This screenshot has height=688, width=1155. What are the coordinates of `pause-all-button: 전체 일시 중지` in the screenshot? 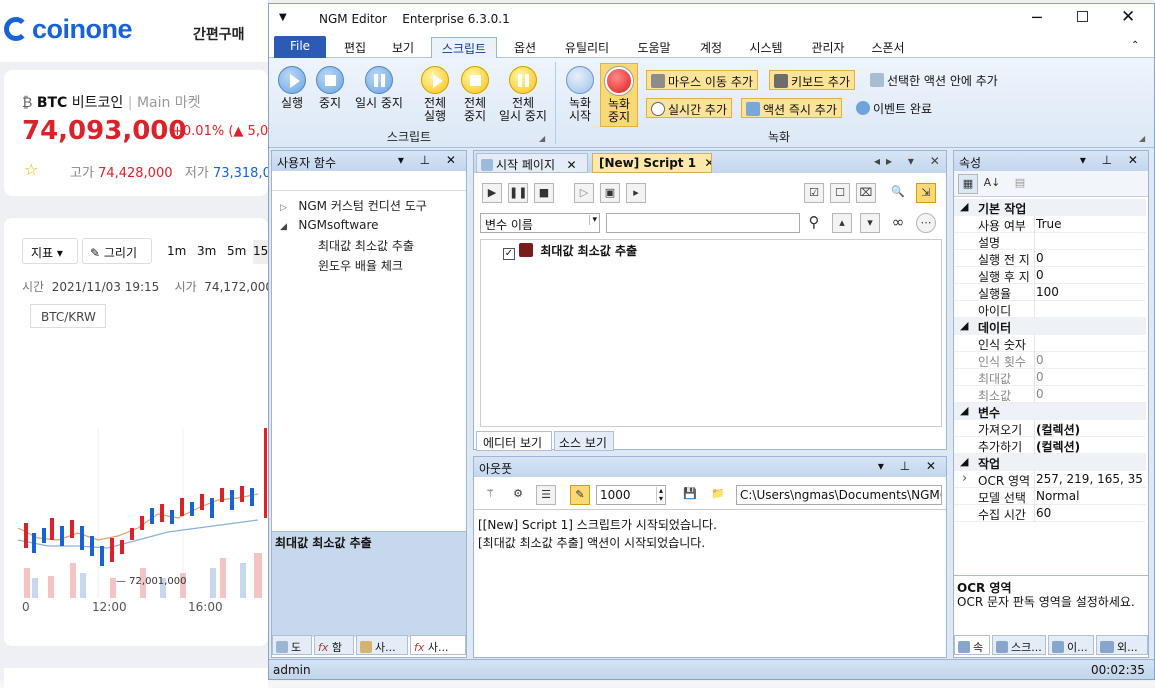 It's located at (523, 94).